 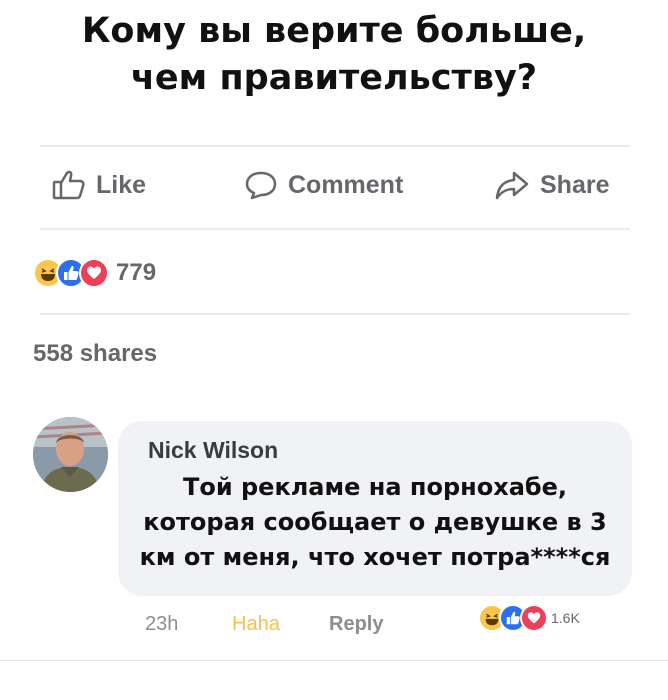 I want to click on post-action-bar: Like Comment Share, so click(x=335, y=185).